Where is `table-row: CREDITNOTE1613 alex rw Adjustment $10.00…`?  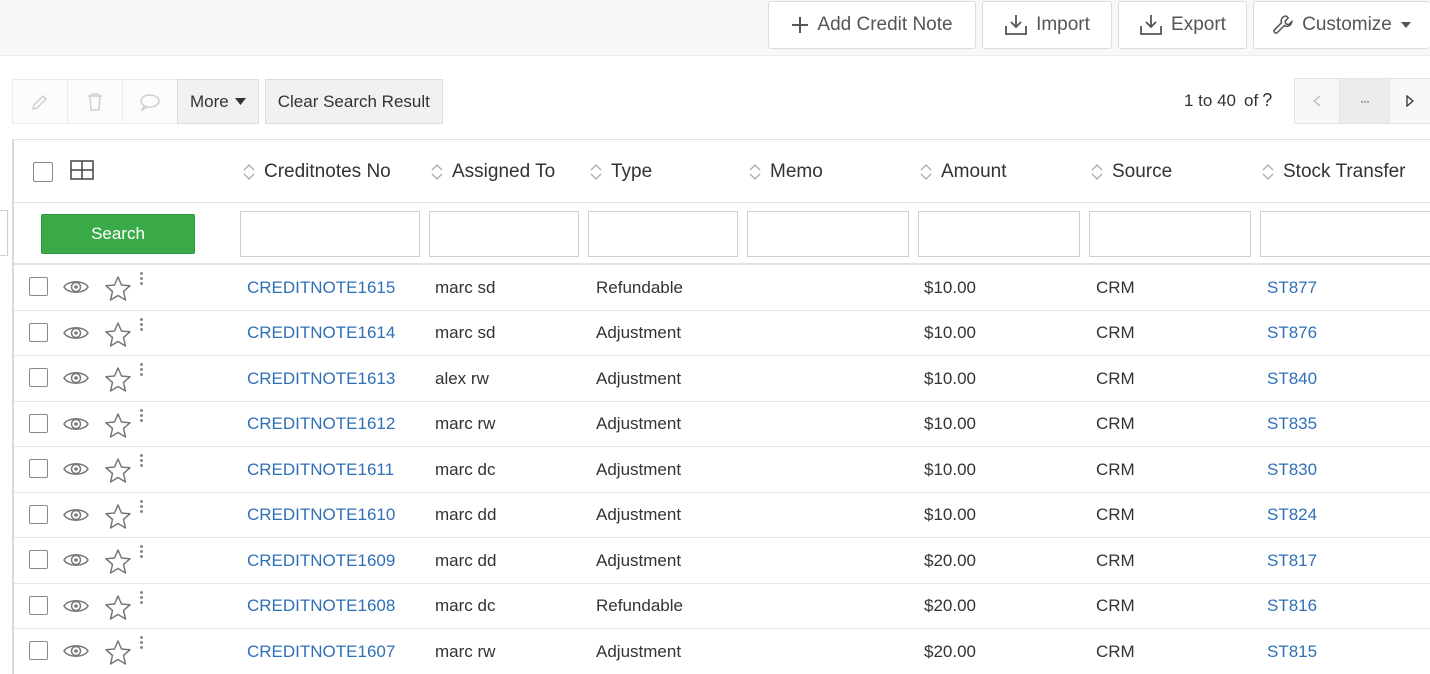
table-row: CREDITNOTE1613 alex rw Adjustment $10.00… is located at coordinates (722, 379).